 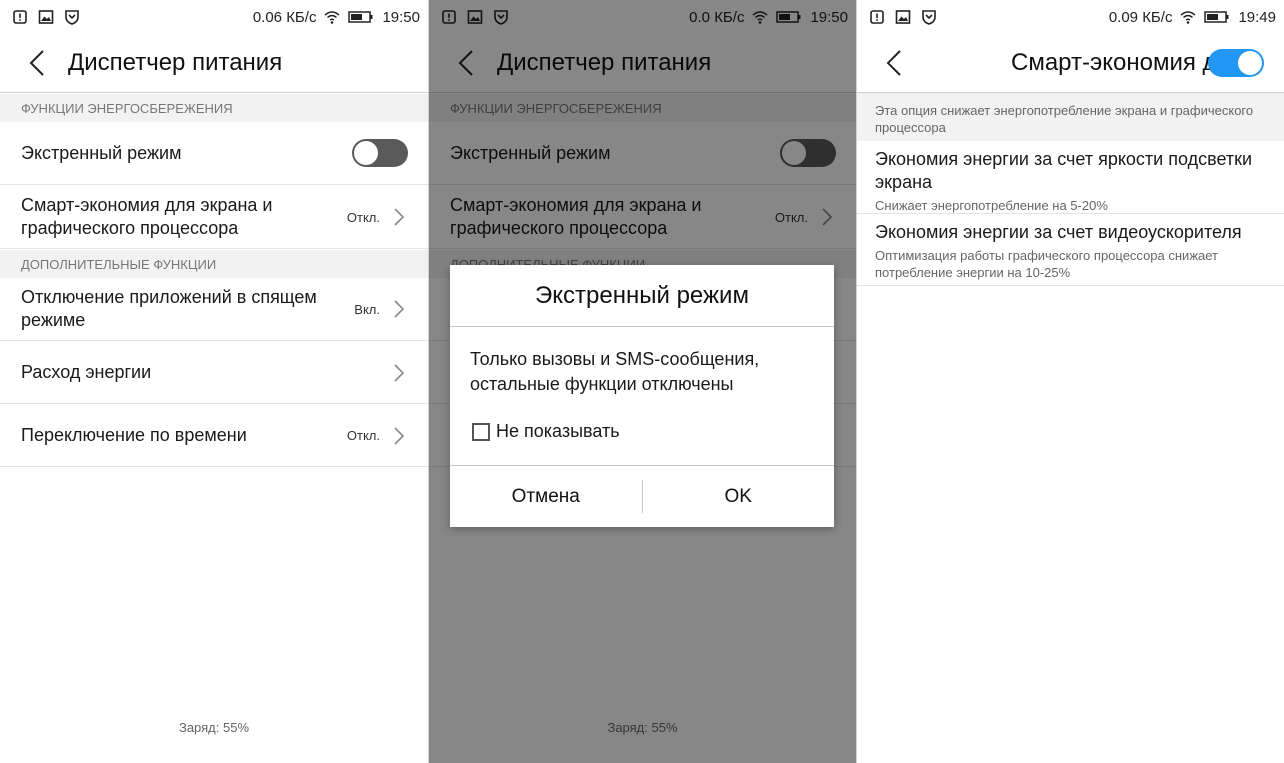 I want to click on dialog-buttons: Отмена OK, so click(x=642, y=496).